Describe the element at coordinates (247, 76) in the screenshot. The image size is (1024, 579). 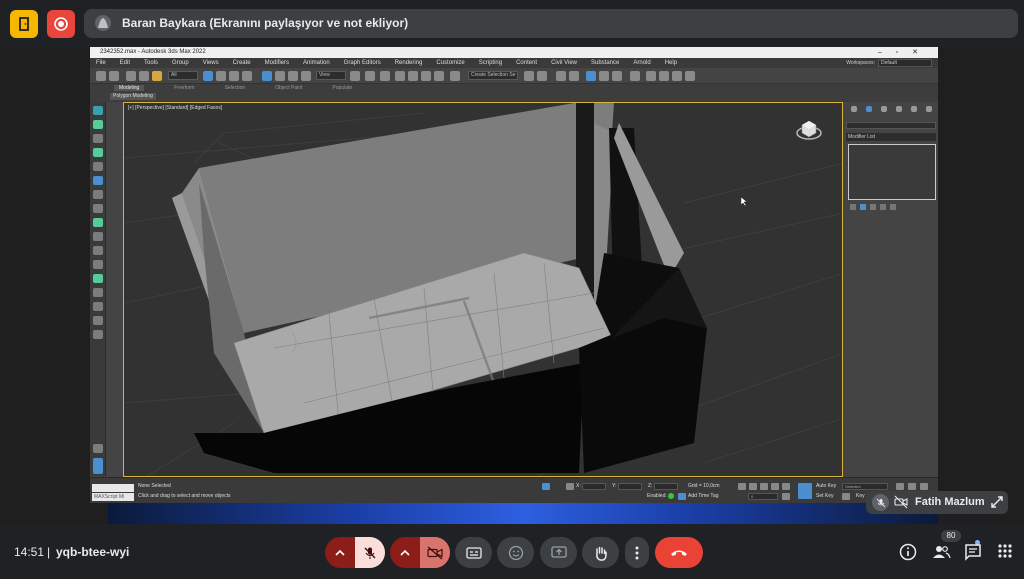
I see `window-crossing-icon` at that location.